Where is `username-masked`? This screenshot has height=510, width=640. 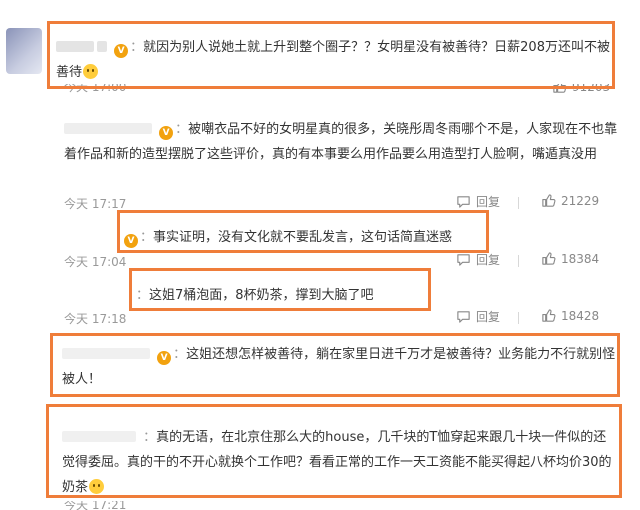 username-masked is located at coordinates (109, 129).